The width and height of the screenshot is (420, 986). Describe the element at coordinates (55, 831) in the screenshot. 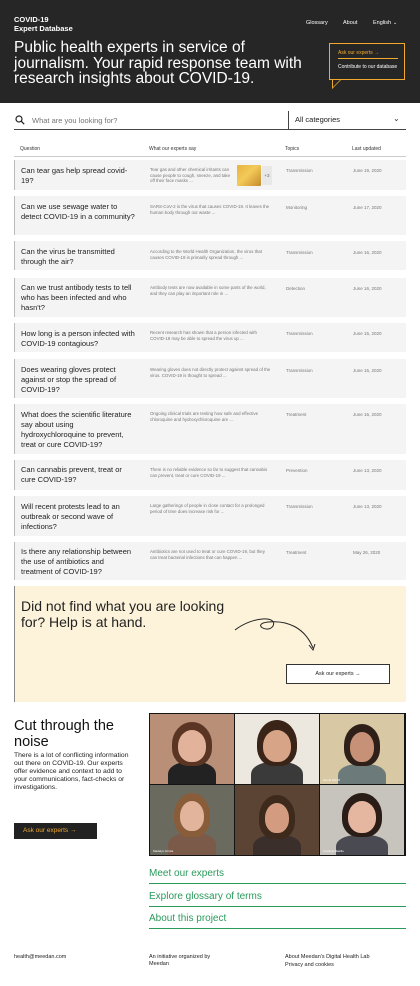

I see `cut-ask-experts-button: Ask our experts →` at that location.